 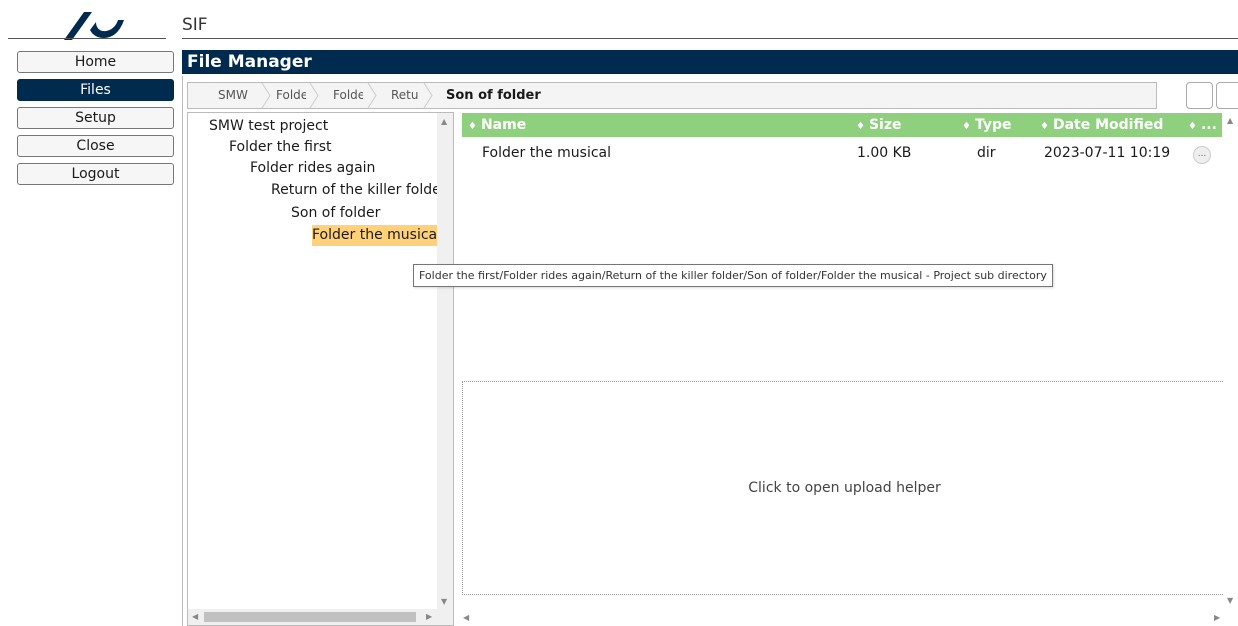 What do you see at coordinates (497, 126) in the screenshot?
I see `column-header-name: ♦ Name` at bounding box center [497, 126].